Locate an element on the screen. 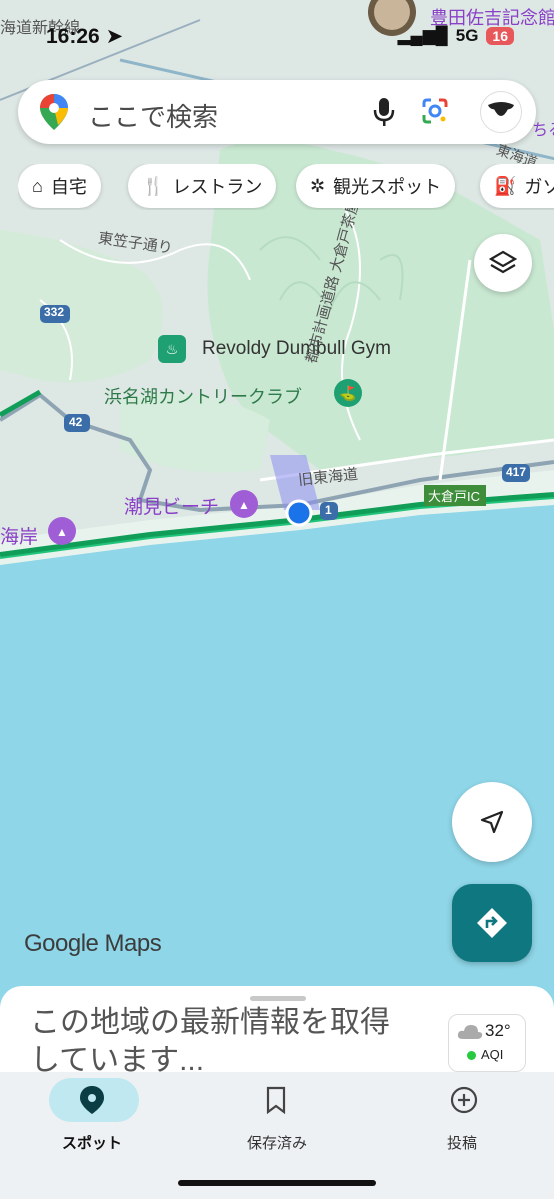  search-bar: ここで検索 is located at coordinates (277, 112).